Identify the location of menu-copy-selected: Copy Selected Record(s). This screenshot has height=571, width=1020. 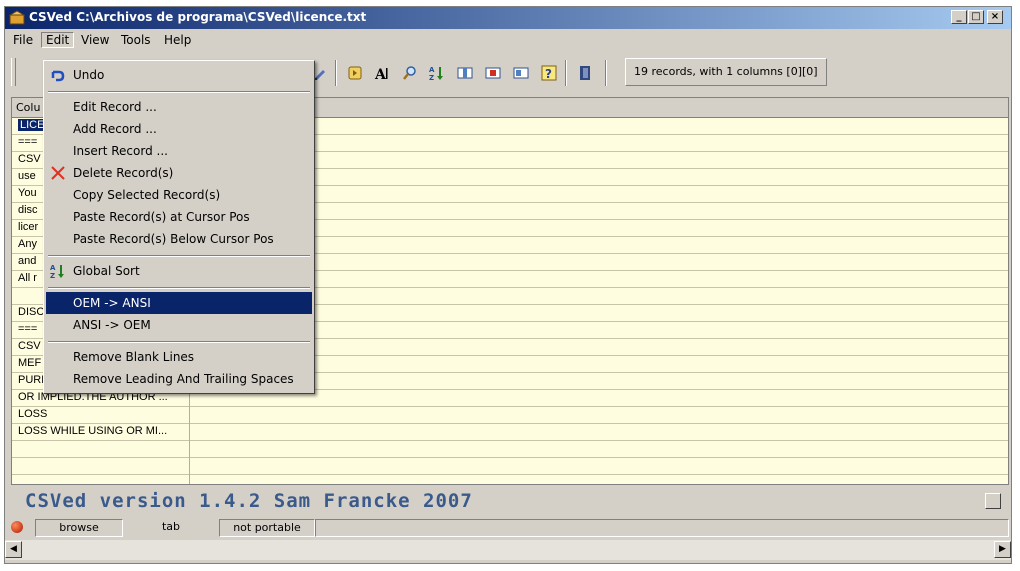
(179, 195).